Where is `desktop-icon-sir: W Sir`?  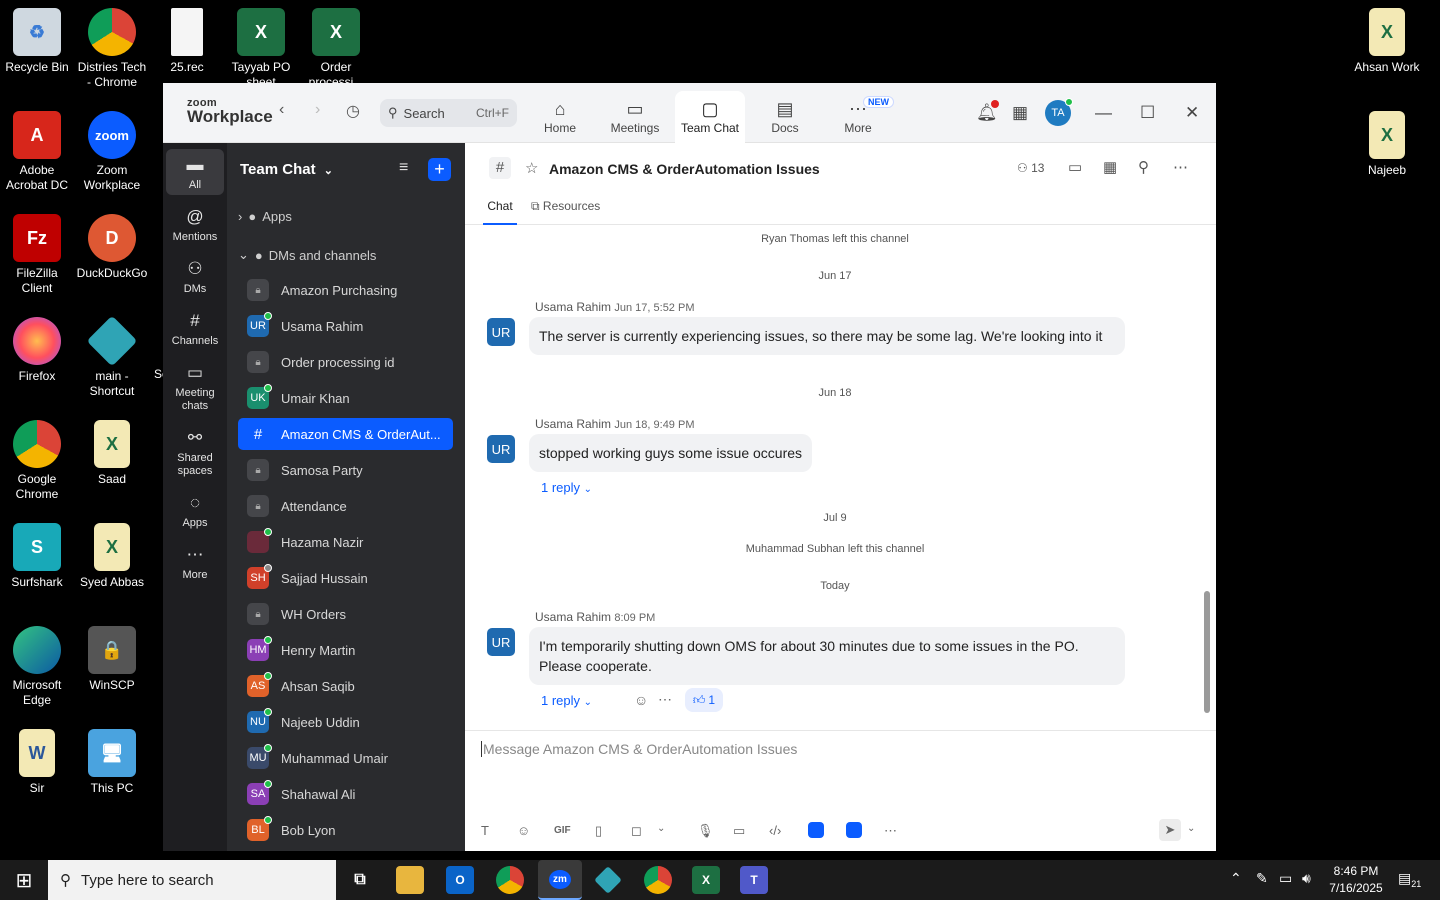 desktop-icon-sir: W Sir is located at coordinates (37, 762).